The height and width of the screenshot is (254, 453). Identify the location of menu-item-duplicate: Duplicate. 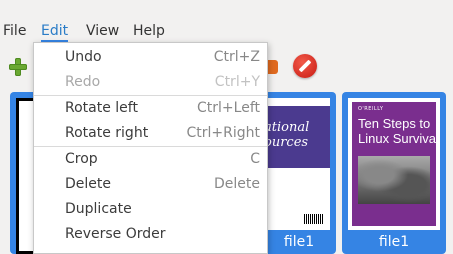
(150, 210).